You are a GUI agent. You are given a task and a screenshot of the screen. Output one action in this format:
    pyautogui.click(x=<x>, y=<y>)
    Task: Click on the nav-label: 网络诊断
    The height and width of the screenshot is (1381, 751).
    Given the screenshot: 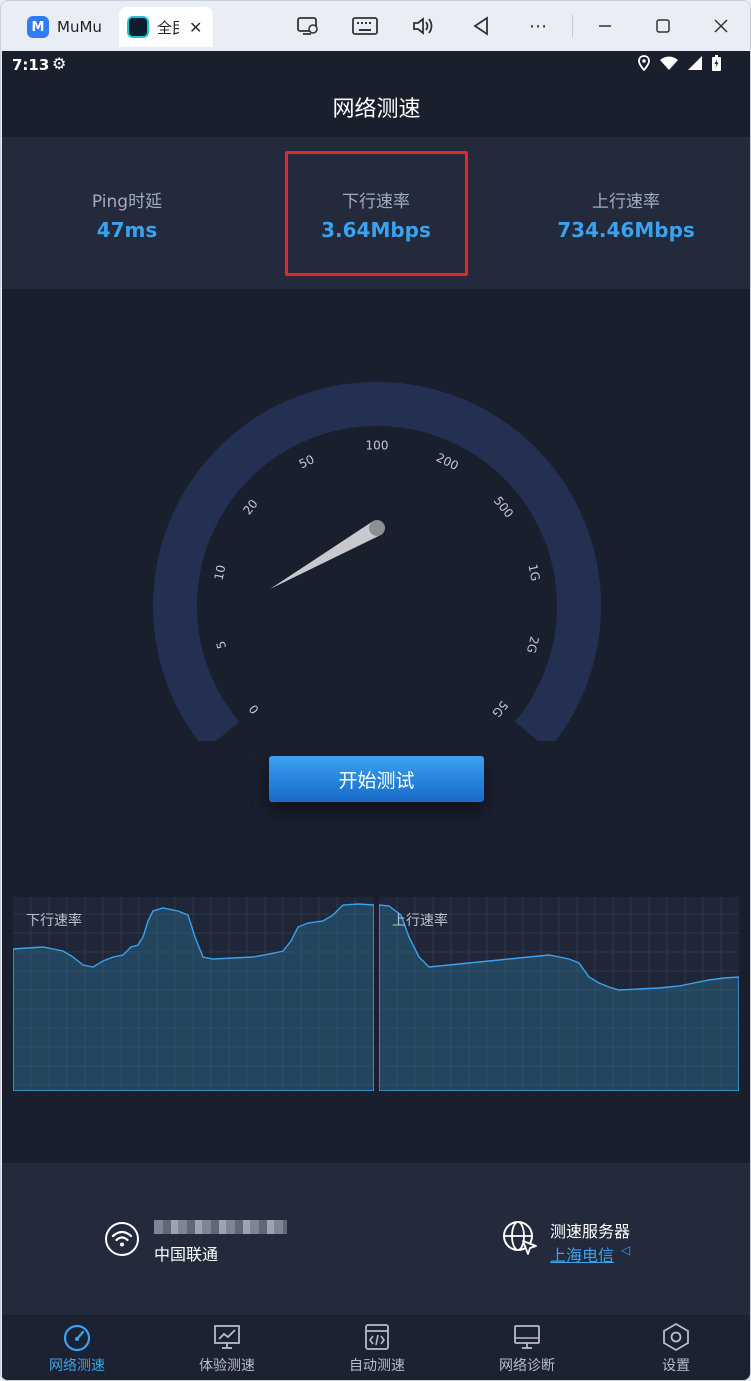 What is the action you would take?
    pyautogui.click(x=527, y=1366)
    